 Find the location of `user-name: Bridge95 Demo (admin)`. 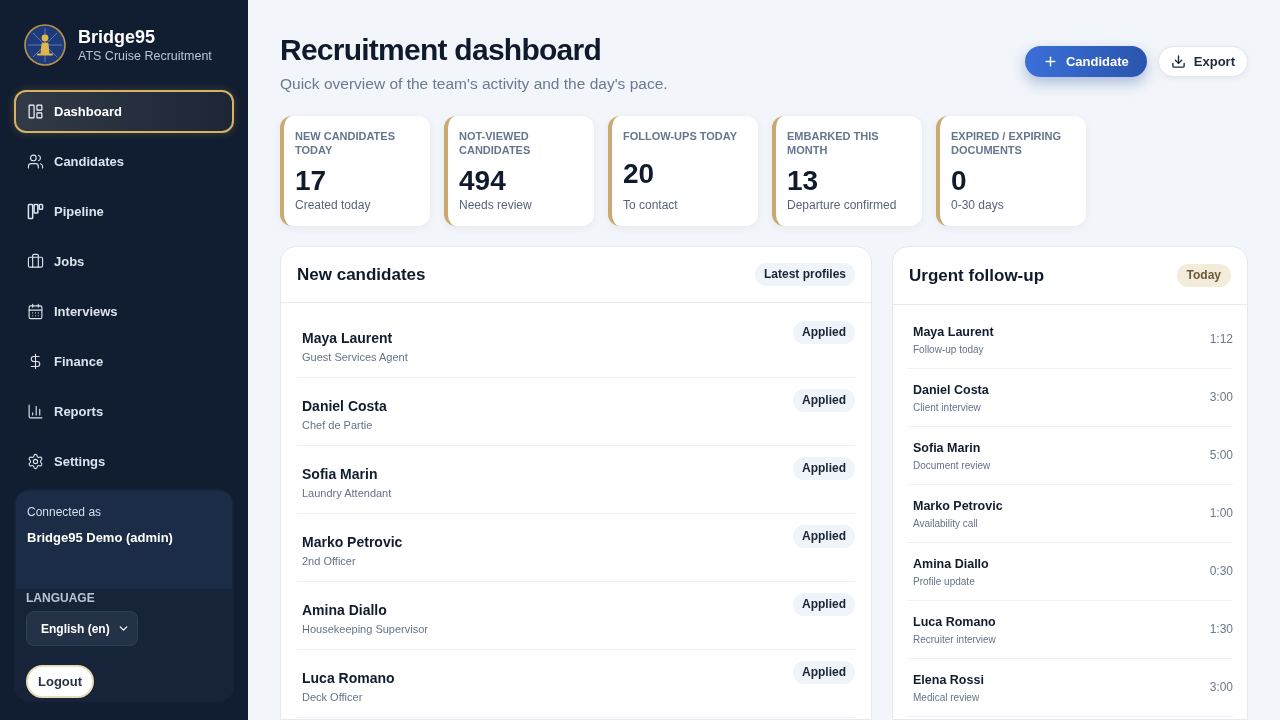

user-name: Bridge95 Demo (admin) is located at coordinates (100, 538).